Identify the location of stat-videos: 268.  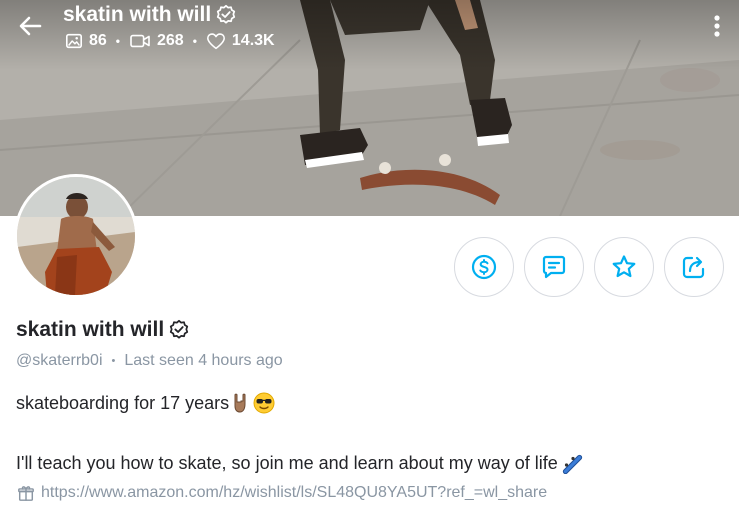
(156, 41).